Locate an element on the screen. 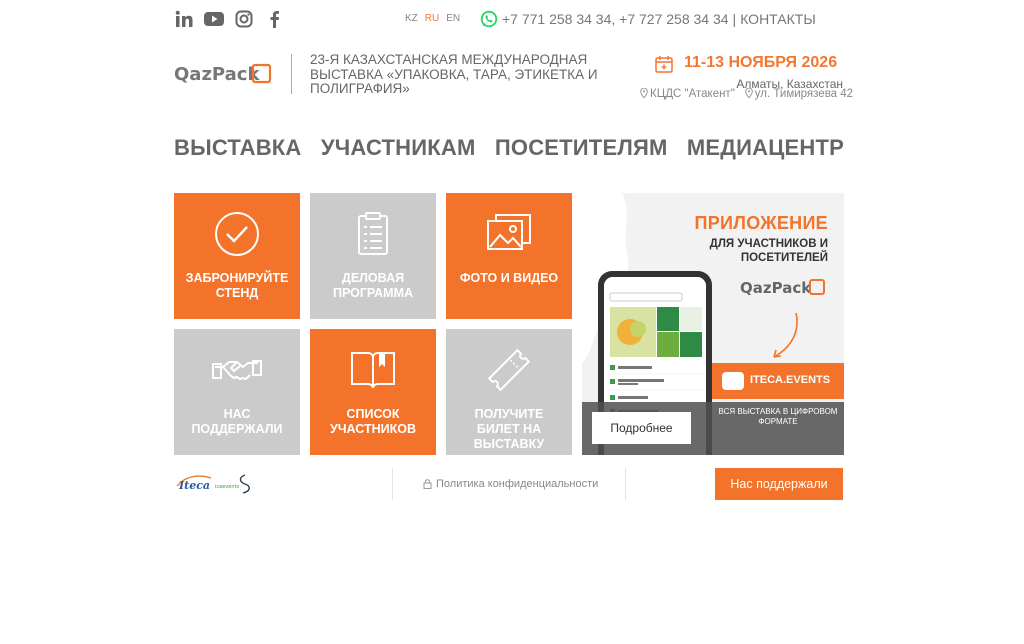 This screenshot has height=644, width=1024. digital-format-text: ВСЯ ВЫСТАВКА В ЦИФРОВОМ ФОРМАТЕ is located at coordinates (778, 416).